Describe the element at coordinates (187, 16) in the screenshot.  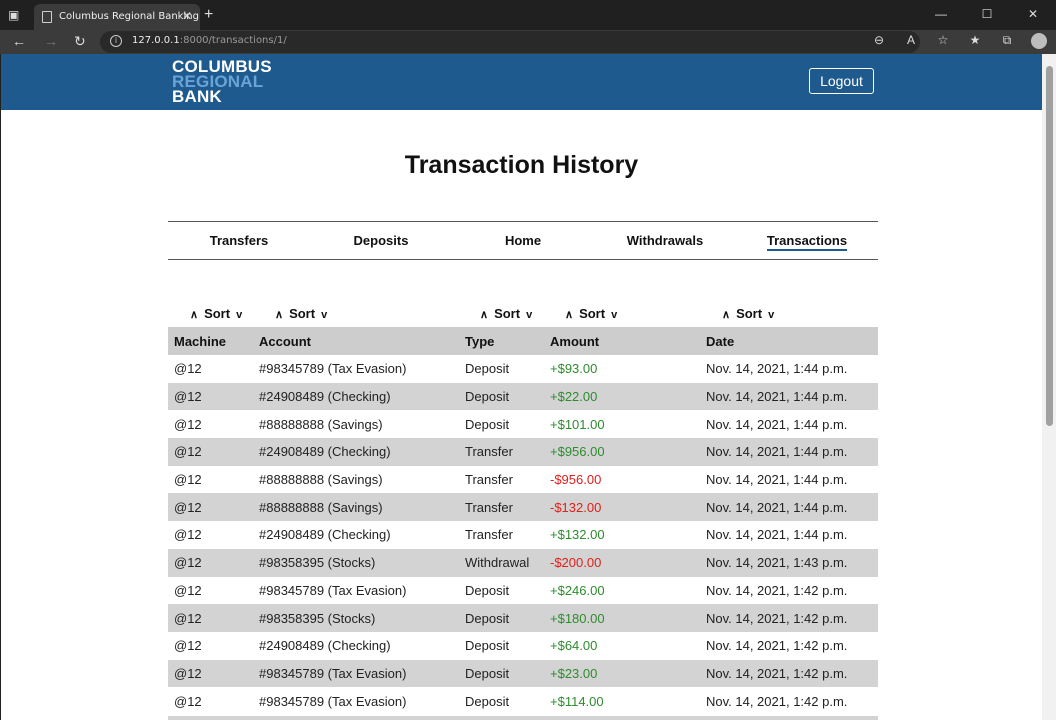
I see `close-tab-icon: ✕` at that location.